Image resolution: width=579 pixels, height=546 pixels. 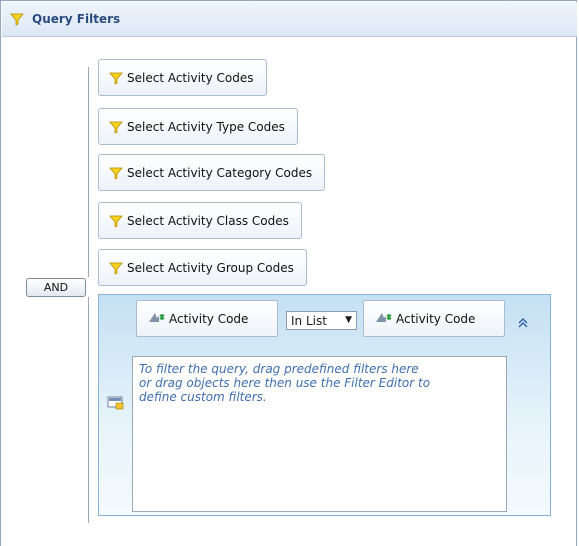 I want to click on filter-editor-icon, so click(x=116, y=404).